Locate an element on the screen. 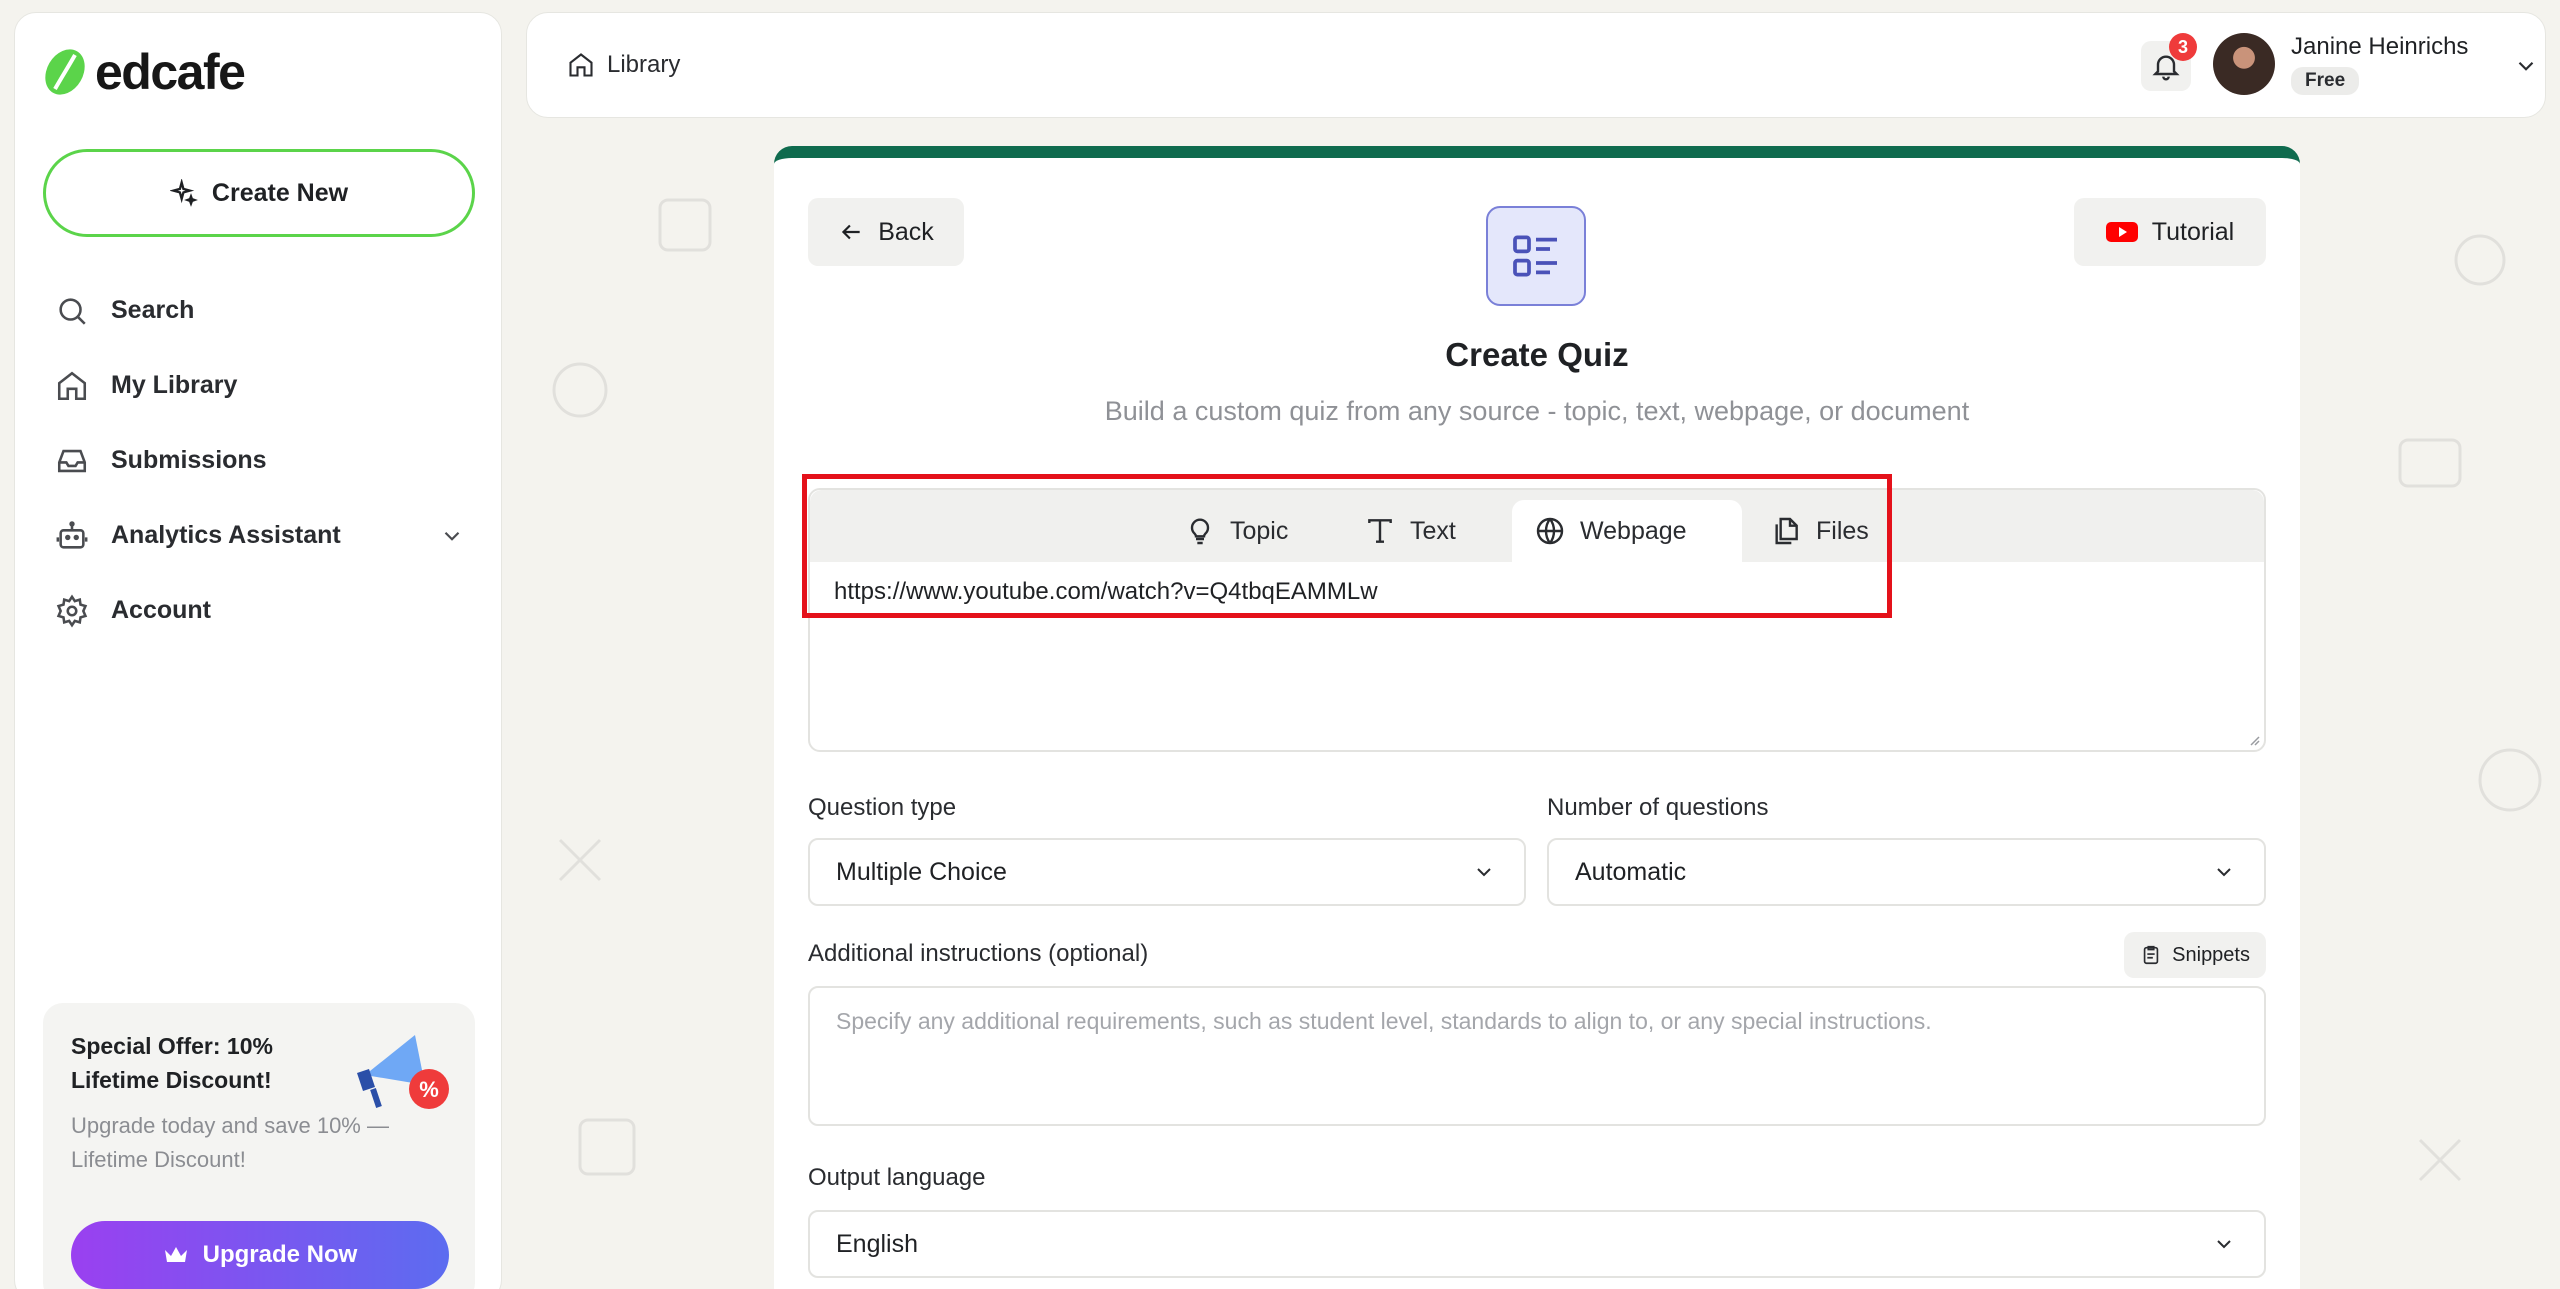 The image size is (2560, 1289). snippets-button: Snippets is located at coordinates (2195, 955).